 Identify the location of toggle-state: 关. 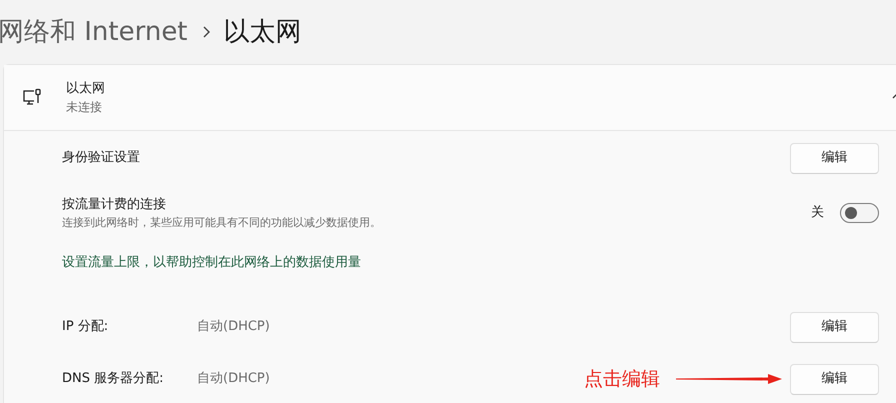
(817, 213).